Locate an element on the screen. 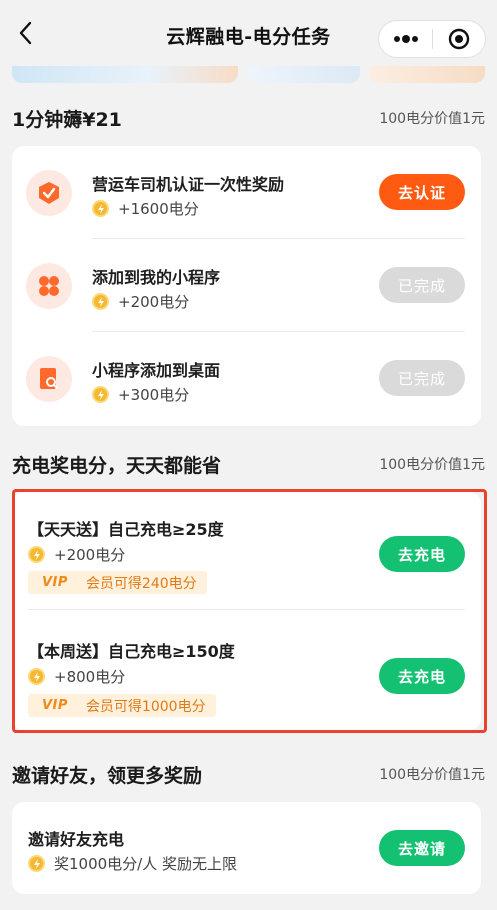  close-button is located at coordinates (459, 39).